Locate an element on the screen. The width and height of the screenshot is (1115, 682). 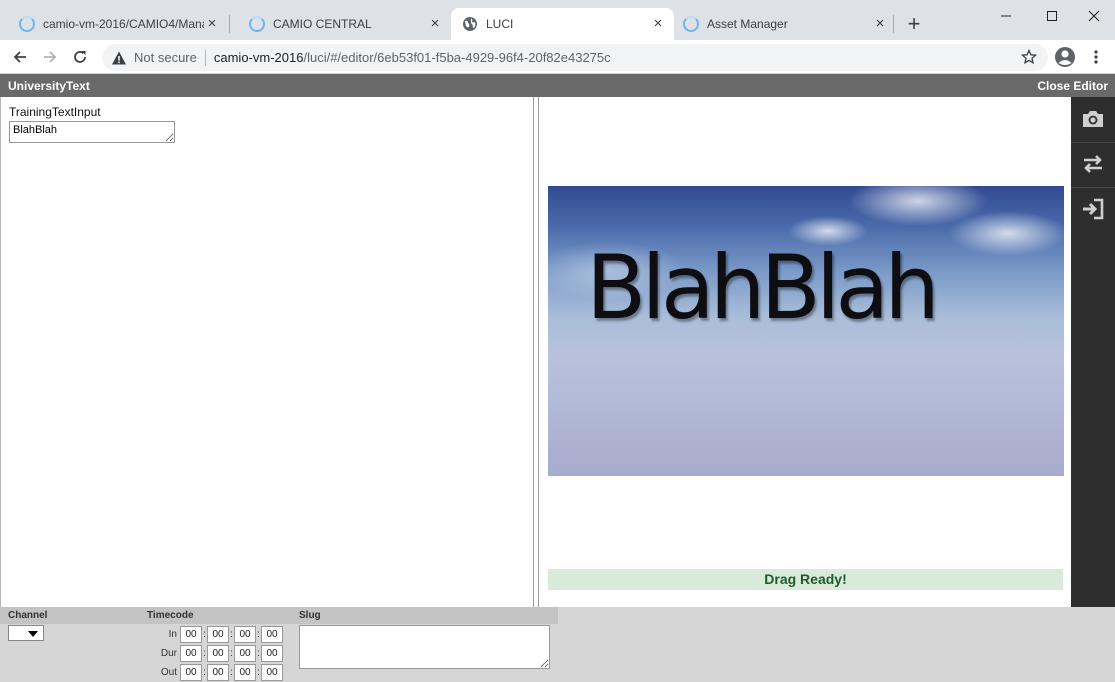
minimize-icon is located at coordinates (1006, 16).